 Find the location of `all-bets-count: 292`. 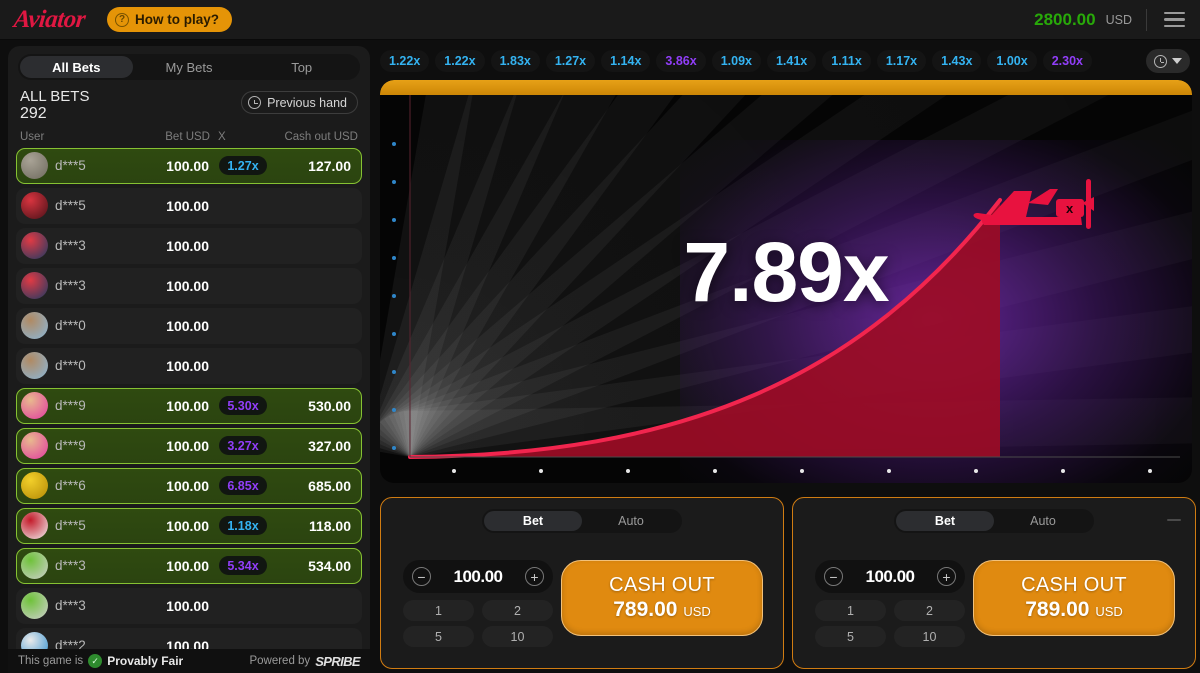

all-bets-count: 292 is located at coordinates (33, 114).